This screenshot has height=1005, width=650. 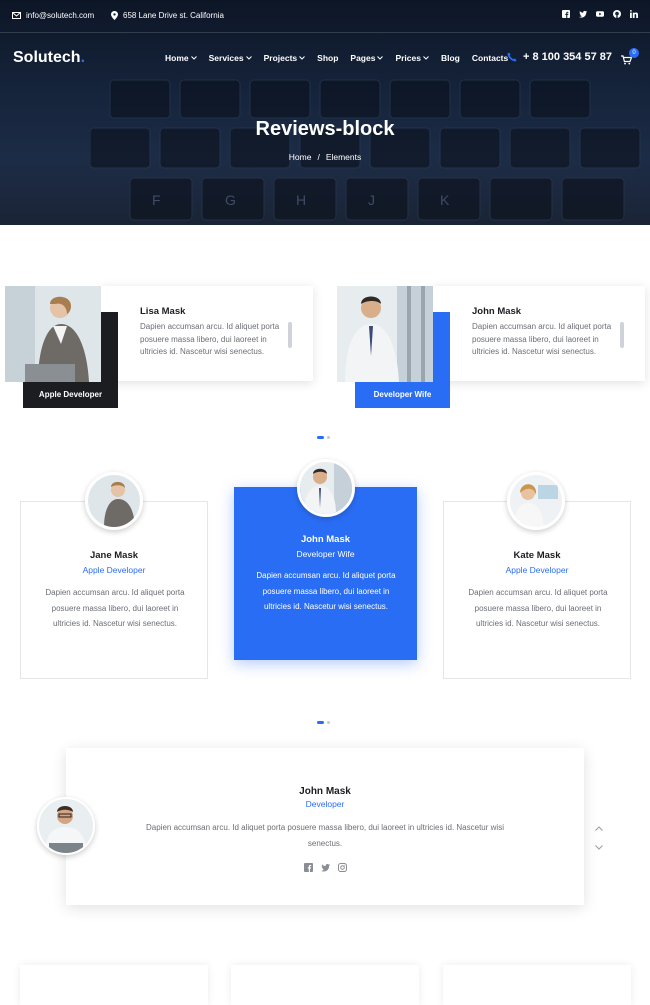 I want to click on breadcrumb: Home / Elements, so click(x=325, y=157).